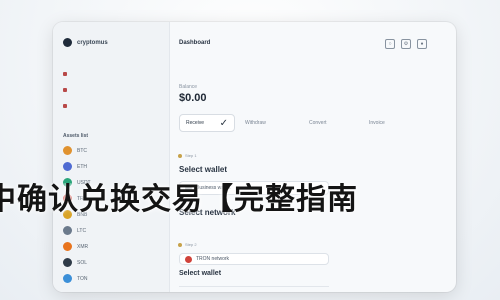 This screenshot has width=500, height=300. Describe the element at coordinates (318, 123) in the screenshot. I see `convert-label: Convert` at that location.